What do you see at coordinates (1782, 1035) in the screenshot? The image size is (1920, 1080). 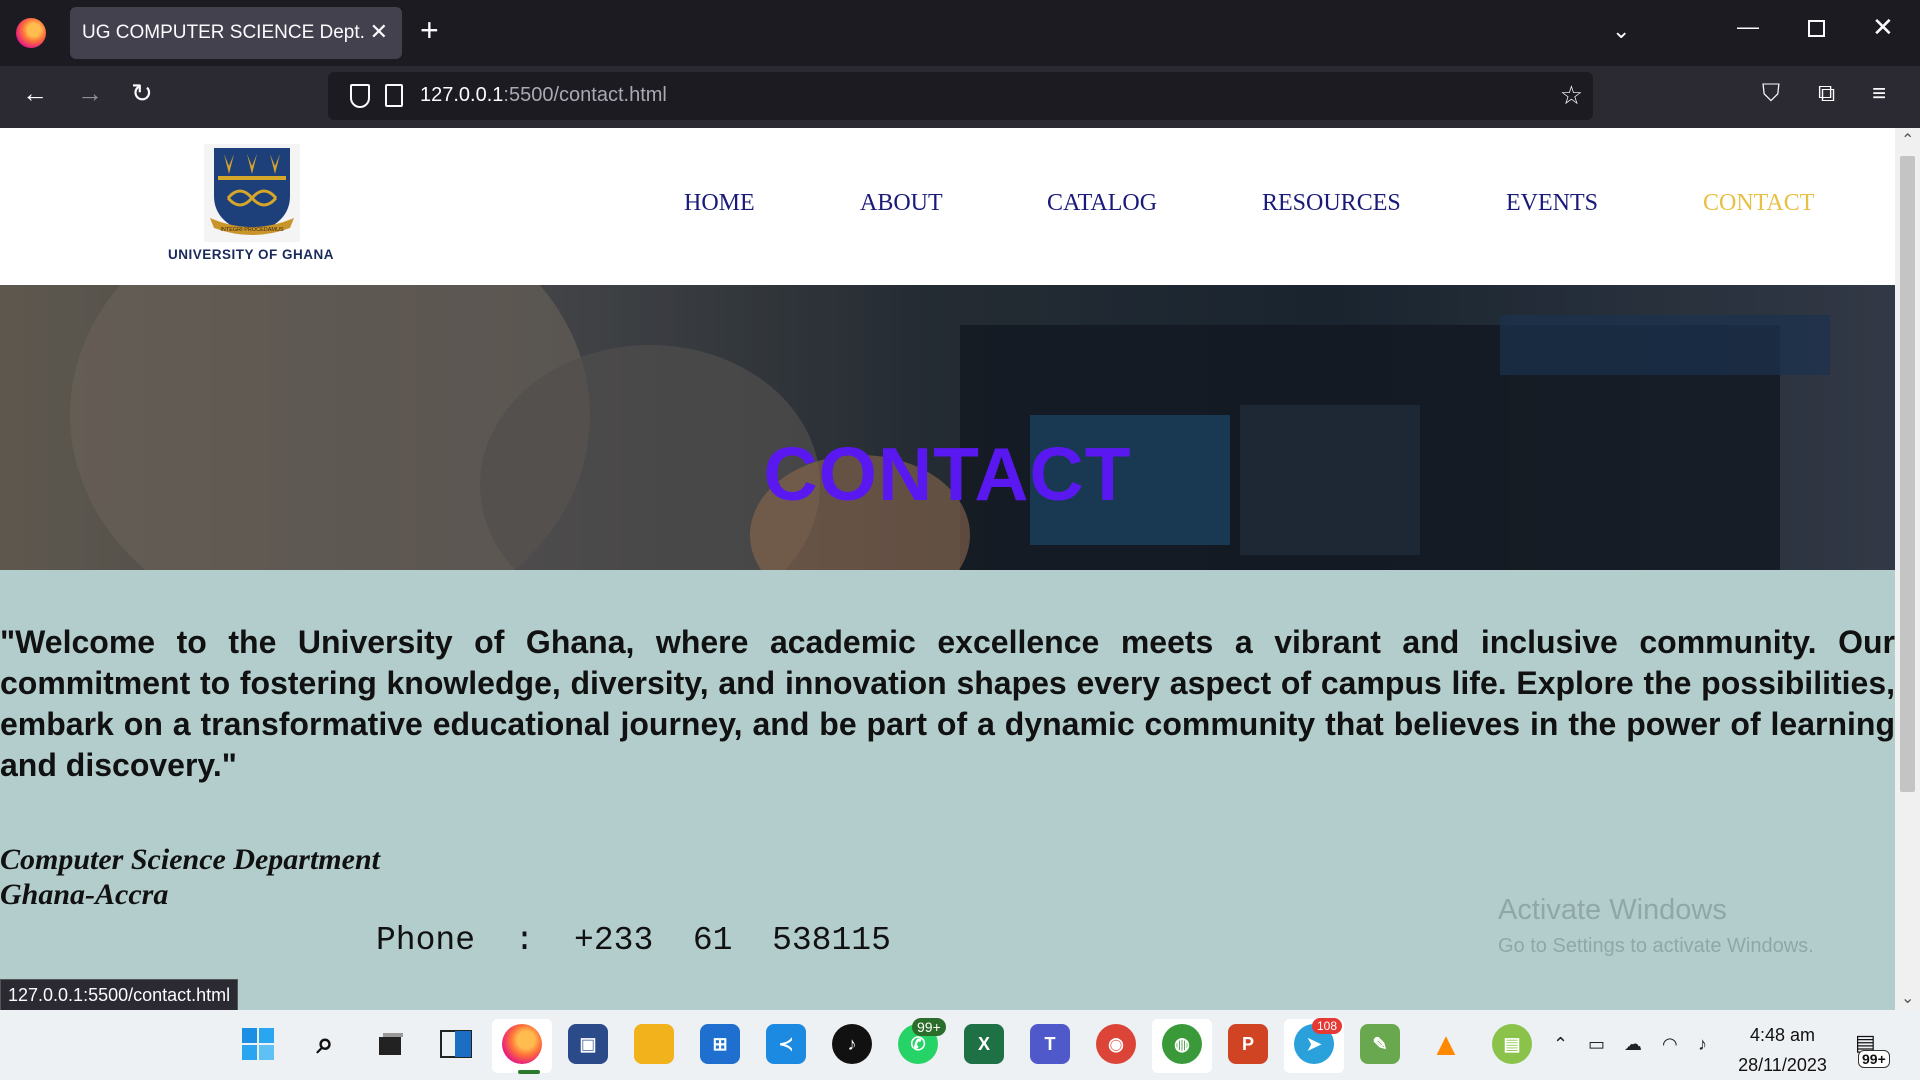 I see `clock-time: 4:48 am` at bounding box center [1782, 1035].